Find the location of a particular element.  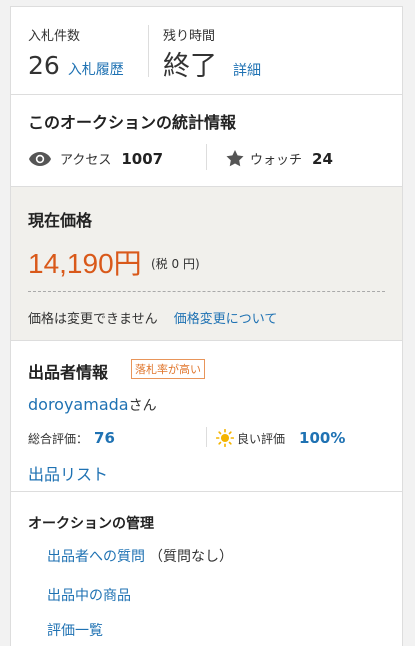

time-left-status: 終了 is located at coordinates (190, 66).